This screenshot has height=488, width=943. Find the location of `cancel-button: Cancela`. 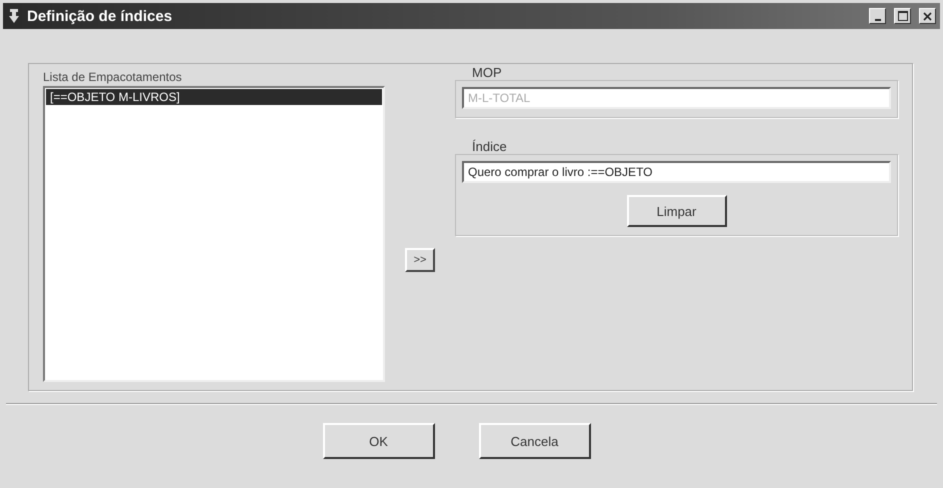

cancel-button: Cancela is located at coordinates (534, 441).